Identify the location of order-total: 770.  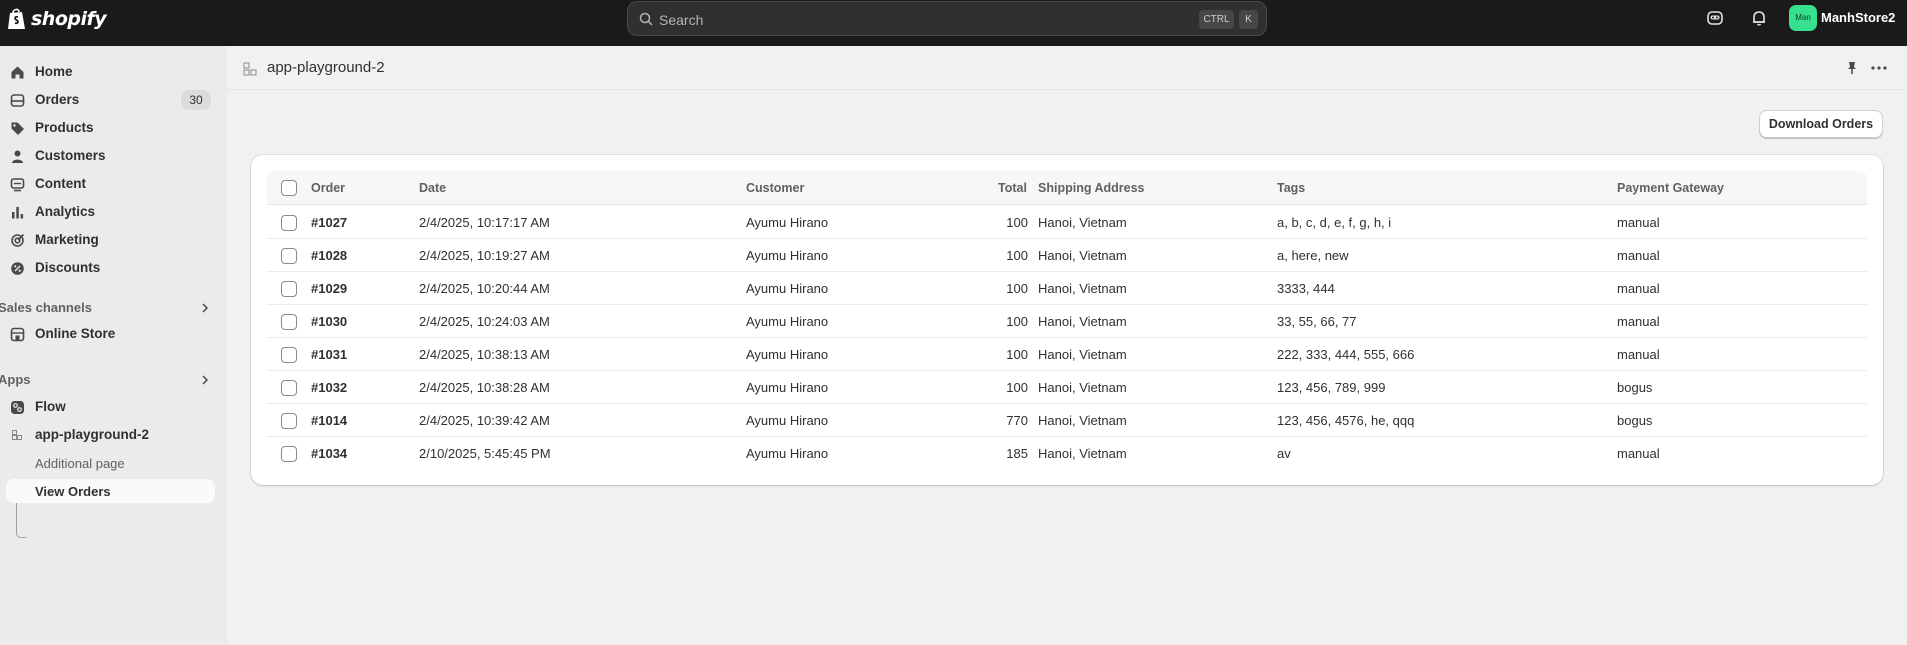
(1017, 420).